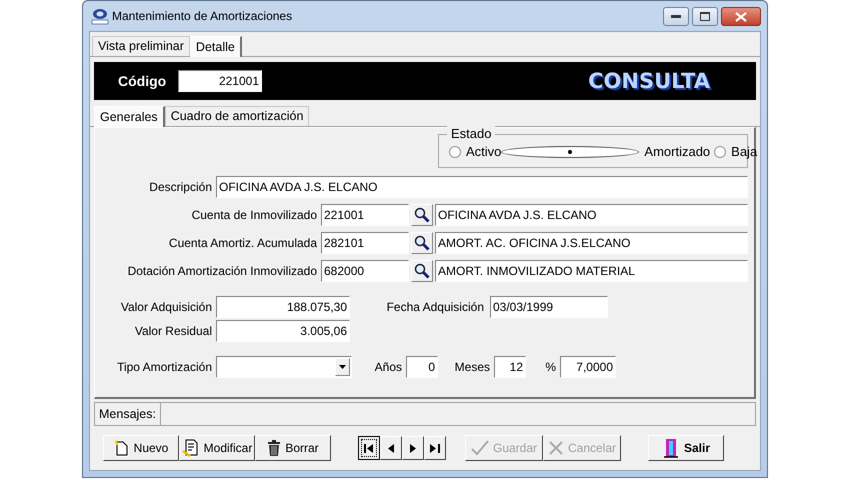  I want to click on tab: Detalle, so click(216, 46).